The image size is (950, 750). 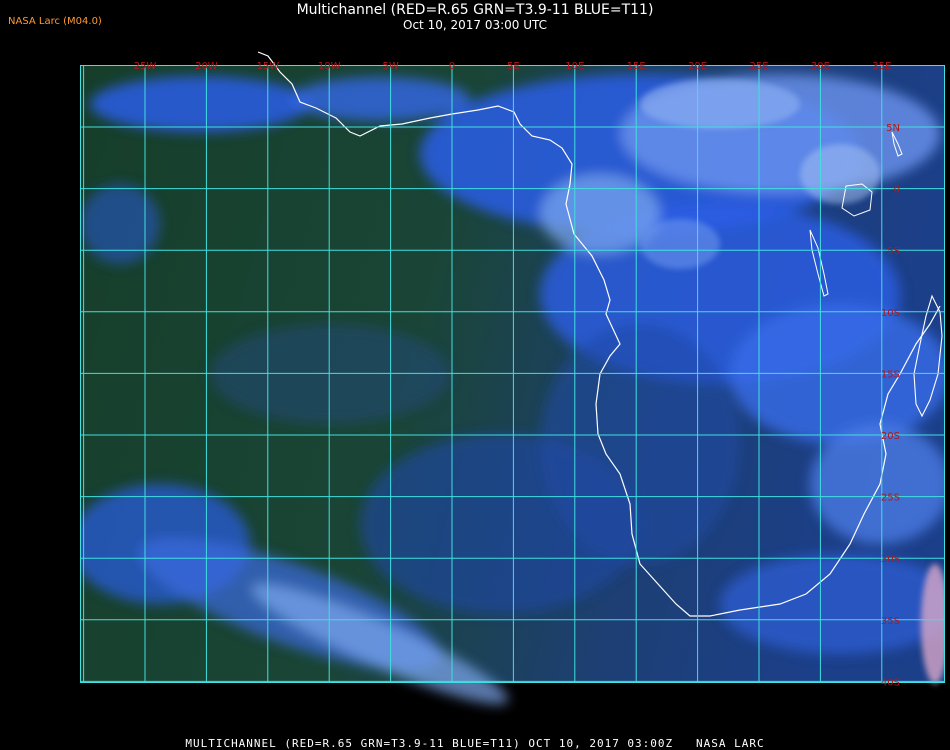 What do you see at coordinates (574, 66) in the screenshot?
I see `longitude-label: 10E` at bounding box center [574, 66].